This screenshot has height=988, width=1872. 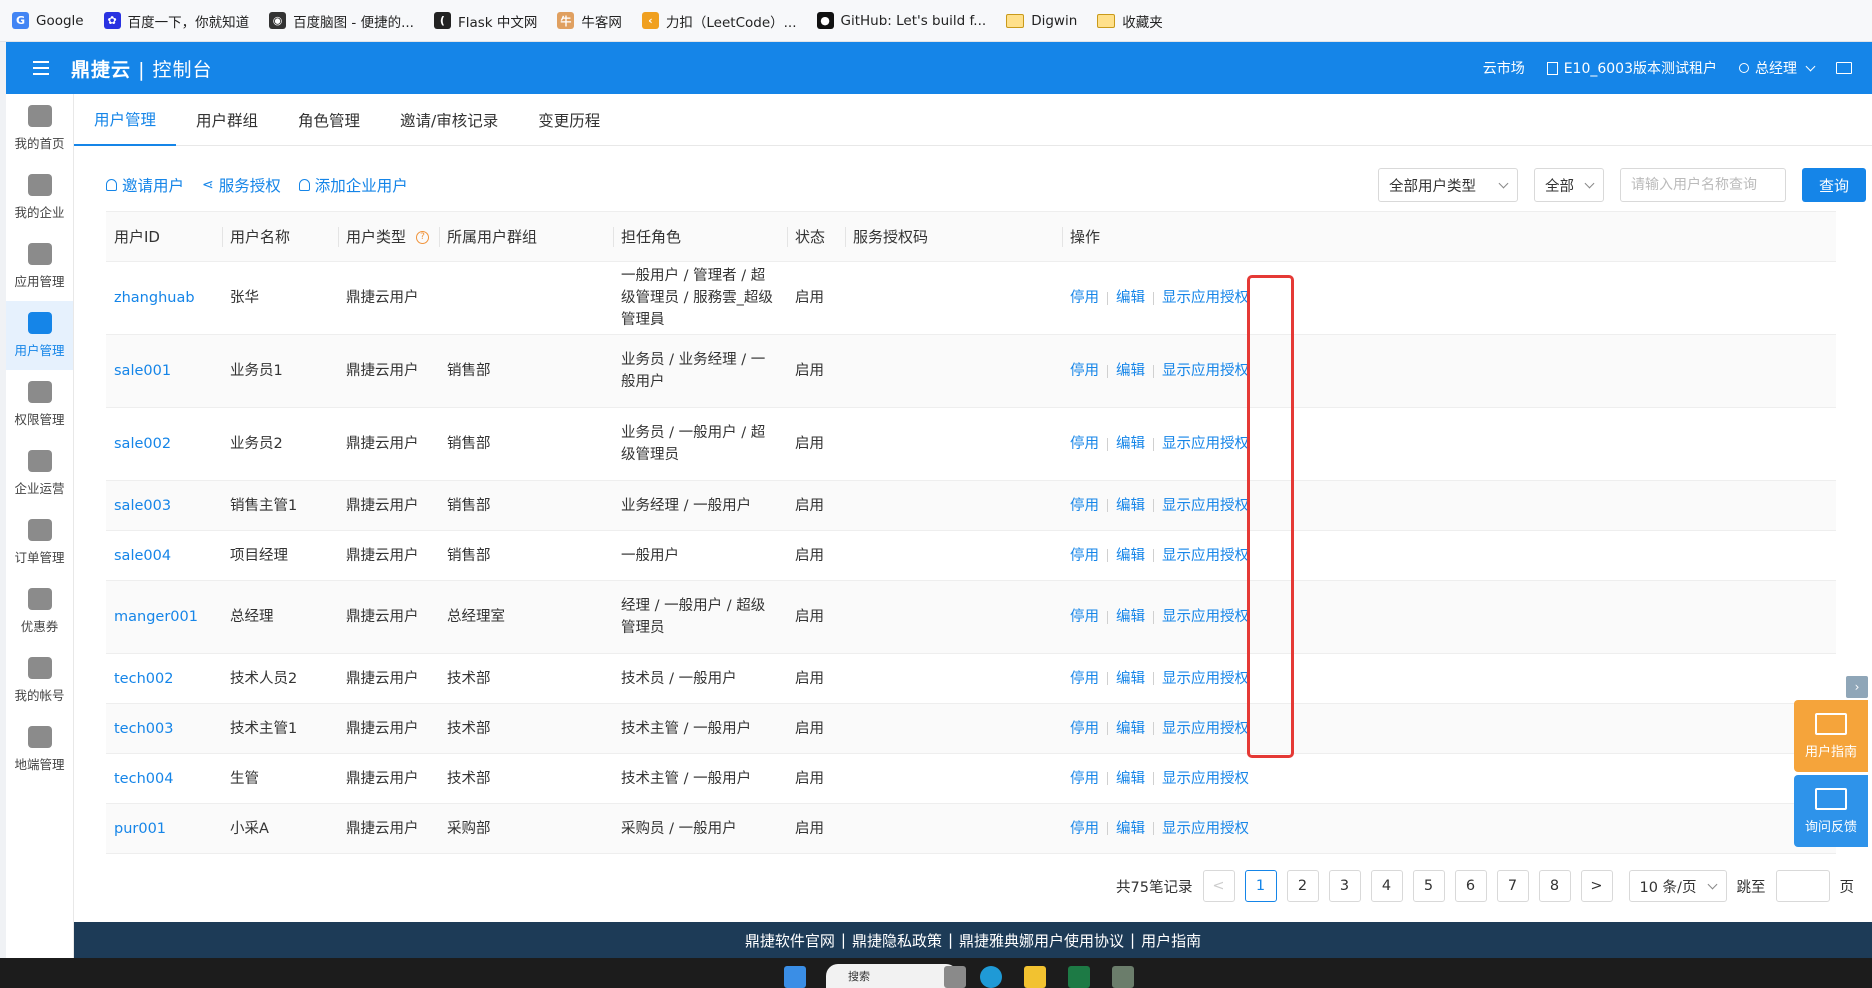 What do you see at coordinates (1857, 687) in the screenshot?
I see `collapse-float-button: ›` at bounding box center [1857, 687].